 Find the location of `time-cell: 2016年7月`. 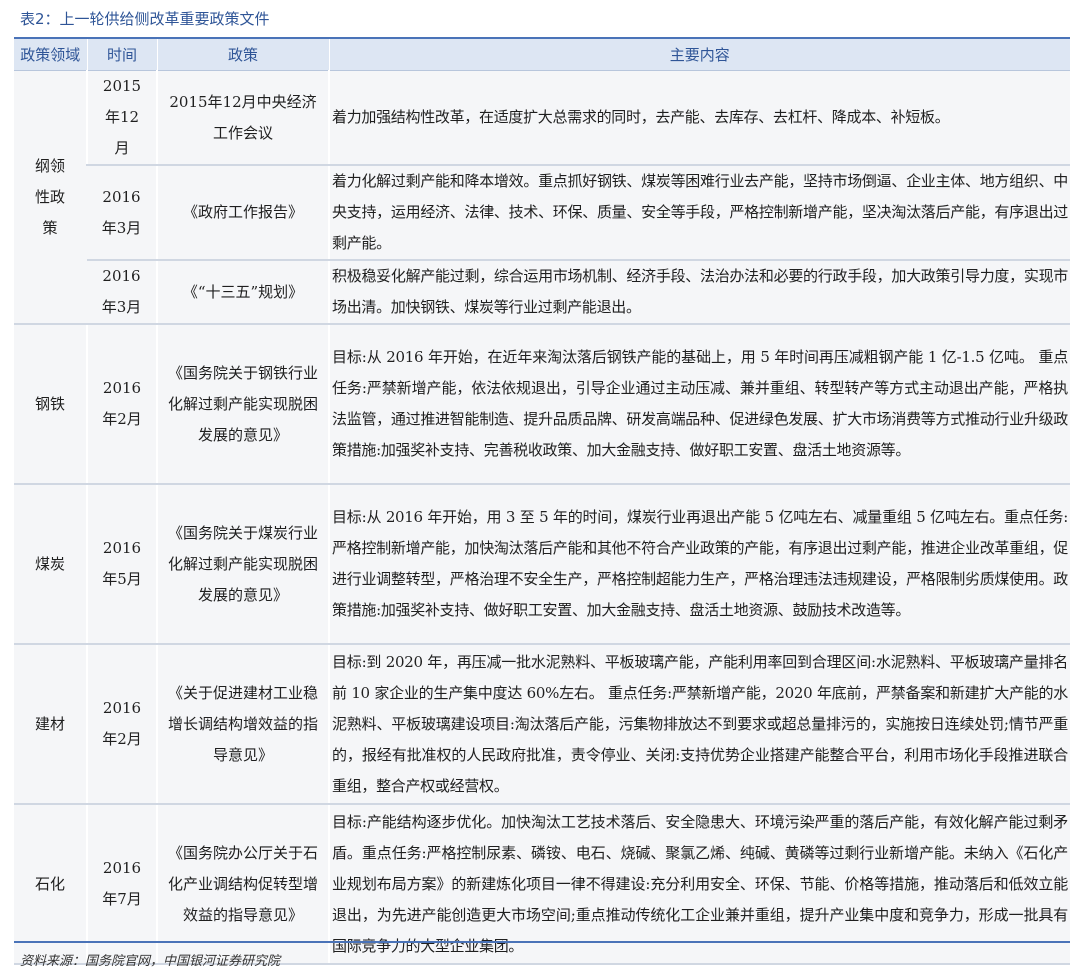

time-cell: 2016年7月 is located at coordinates (121, 884).